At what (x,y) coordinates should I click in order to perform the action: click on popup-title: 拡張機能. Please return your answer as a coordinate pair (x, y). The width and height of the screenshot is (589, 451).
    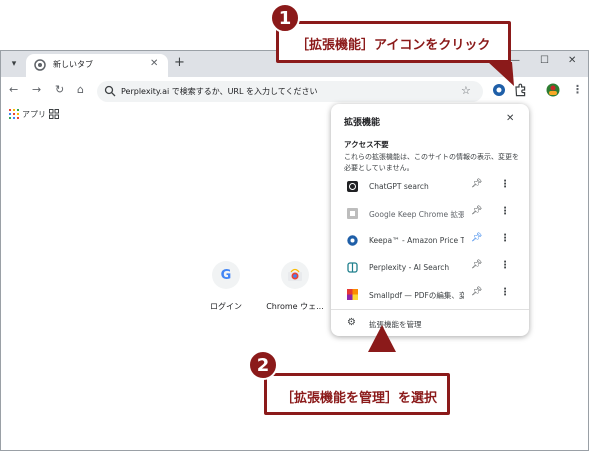
    Looking at the image, I should click on (362, 123).